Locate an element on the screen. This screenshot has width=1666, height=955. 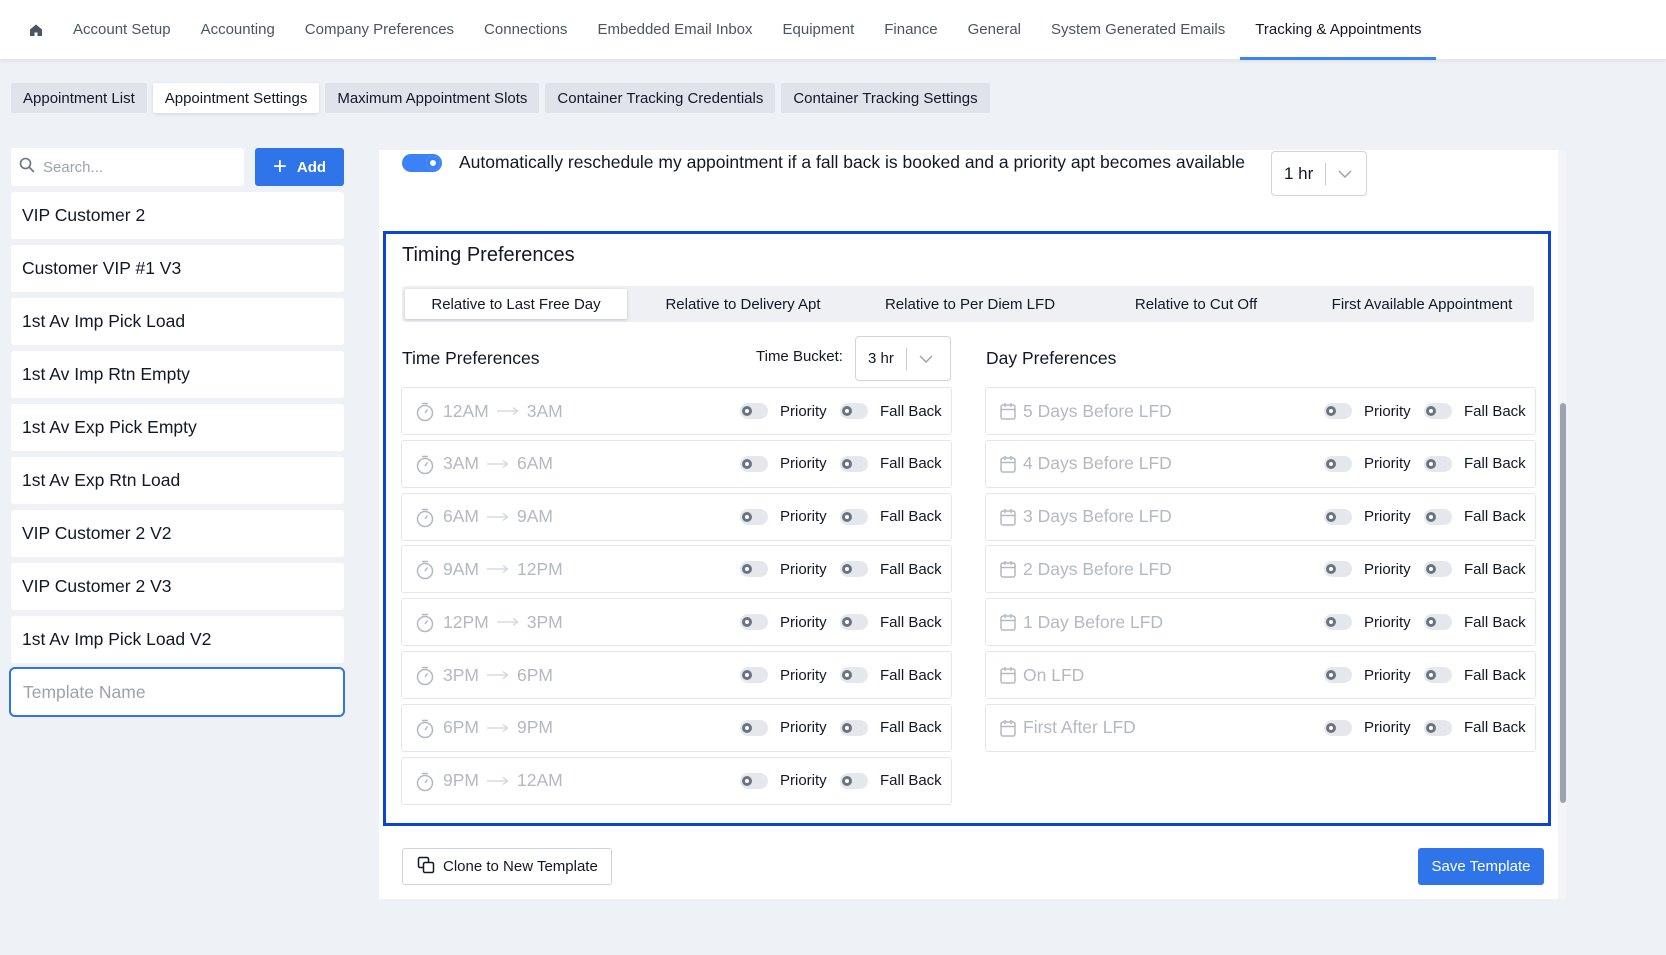
nav-connections: Connections is located at coordinates (525, 29).